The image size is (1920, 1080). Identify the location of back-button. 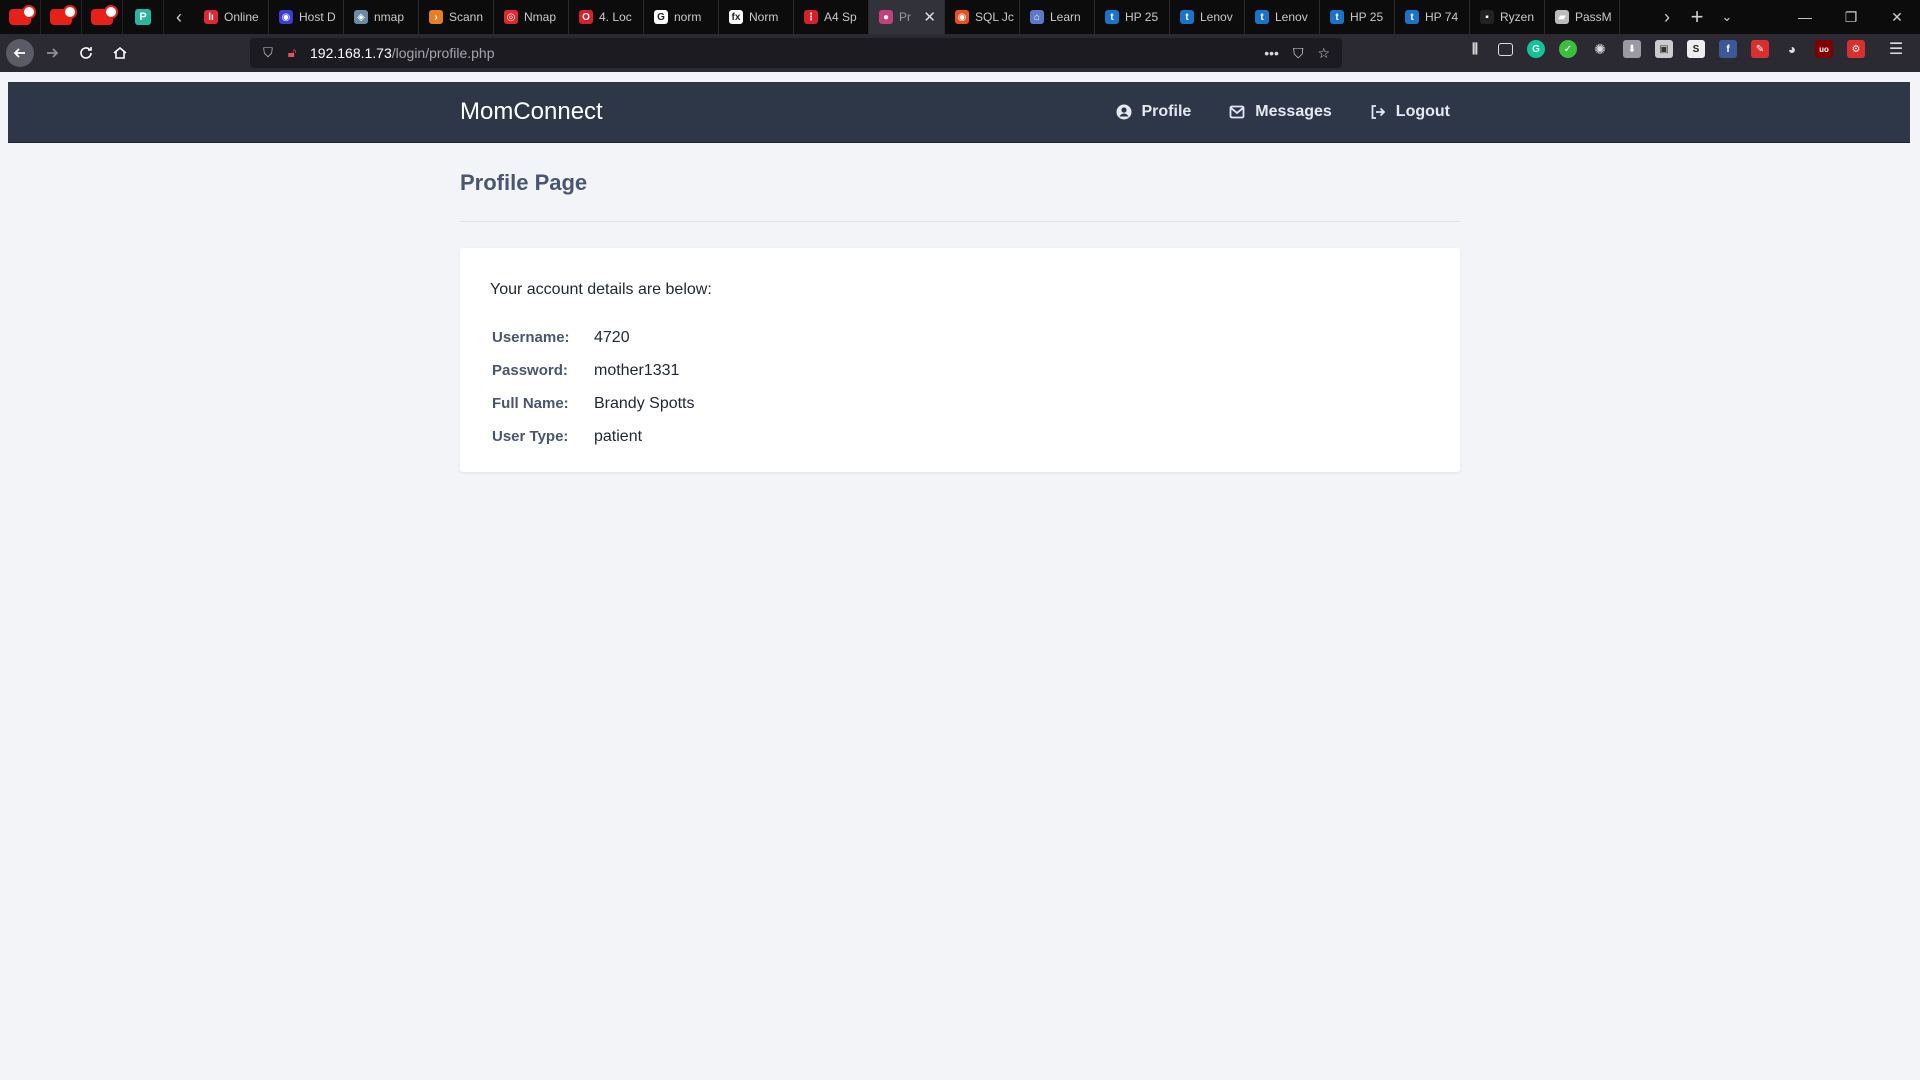
(20, 53).